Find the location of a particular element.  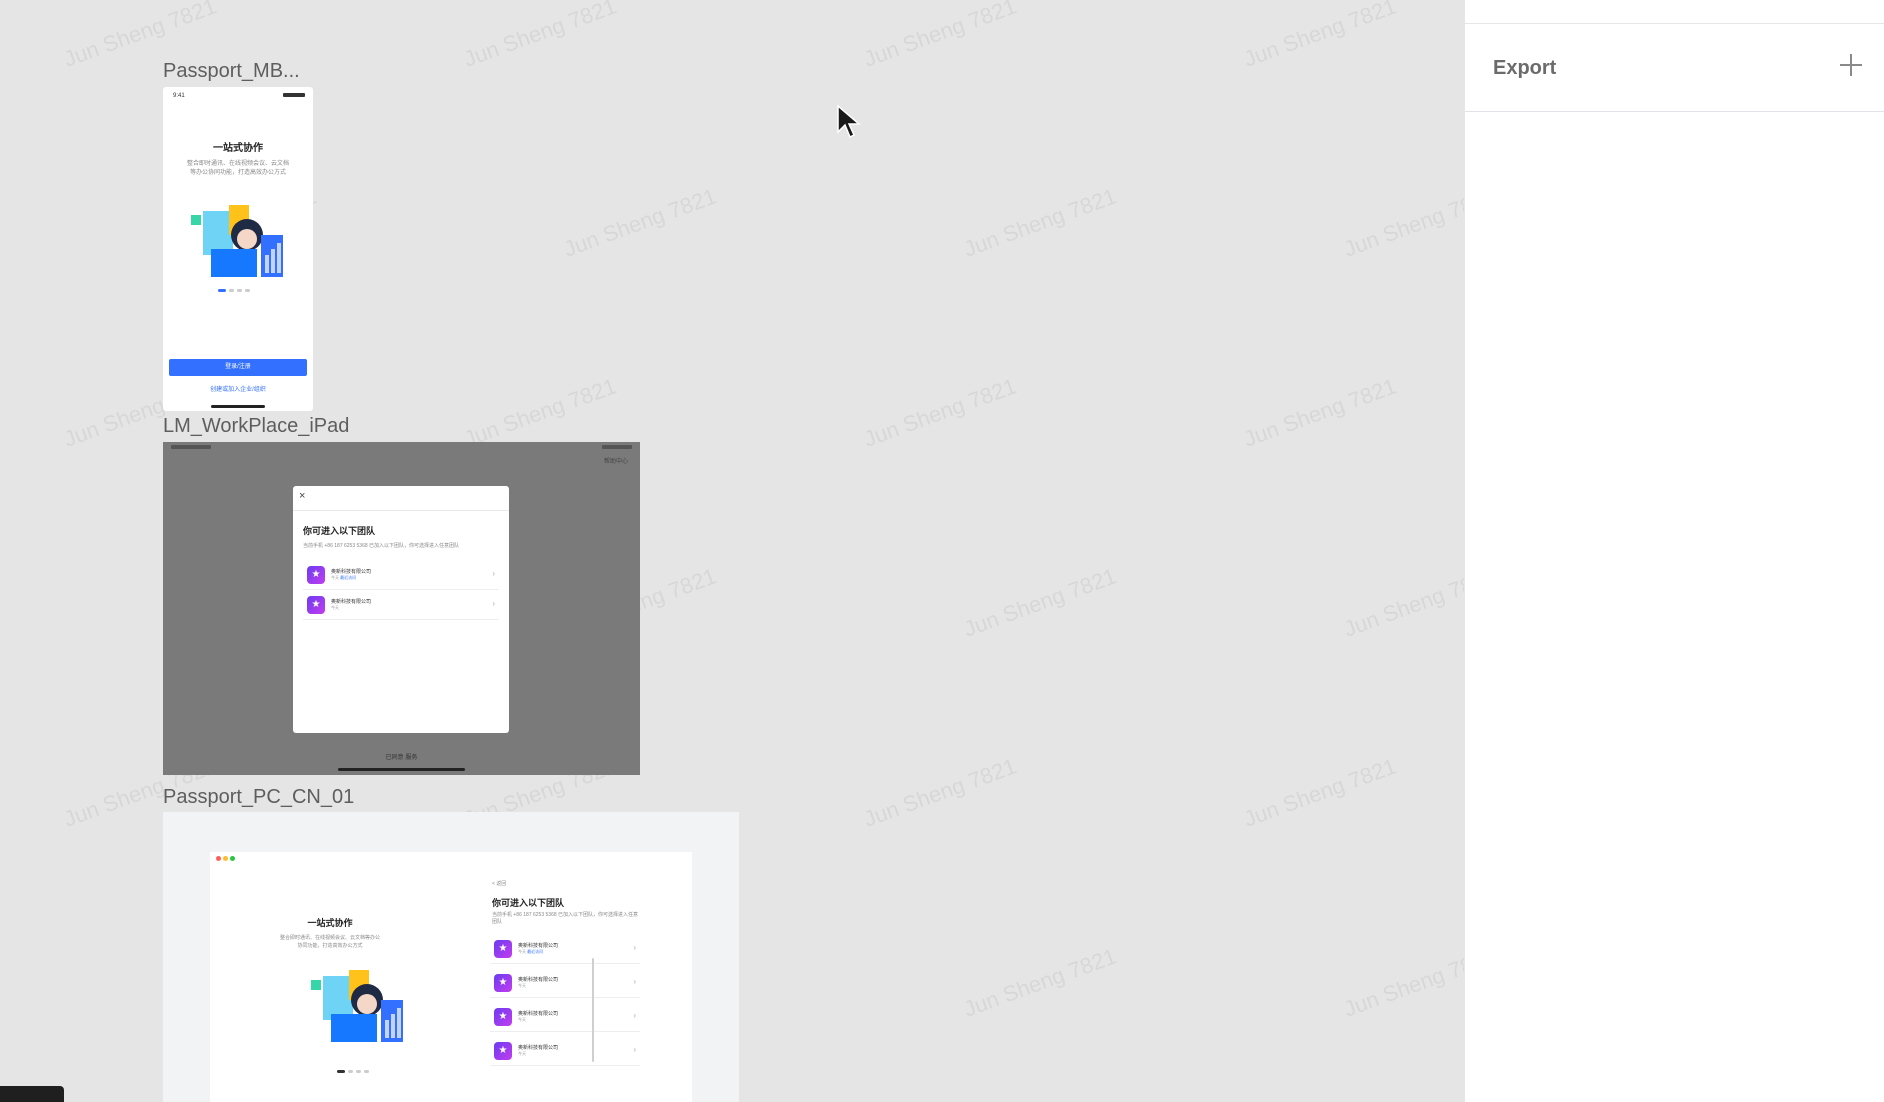

export-section-header: Export is located at coordinates (1674, 68).